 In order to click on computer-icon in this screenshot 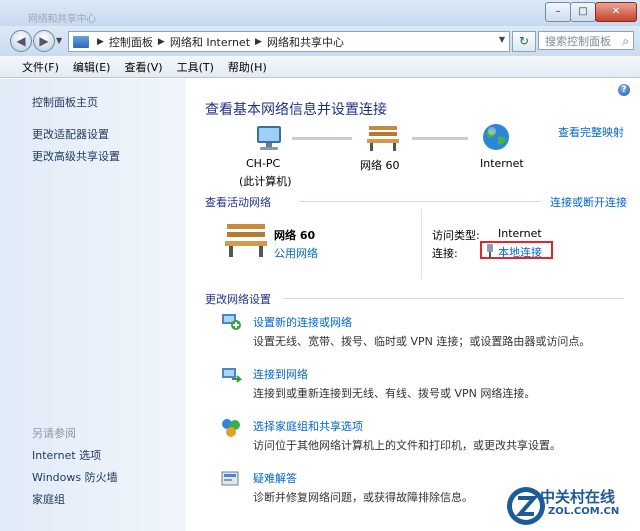, I will do `click(269, 138)`.